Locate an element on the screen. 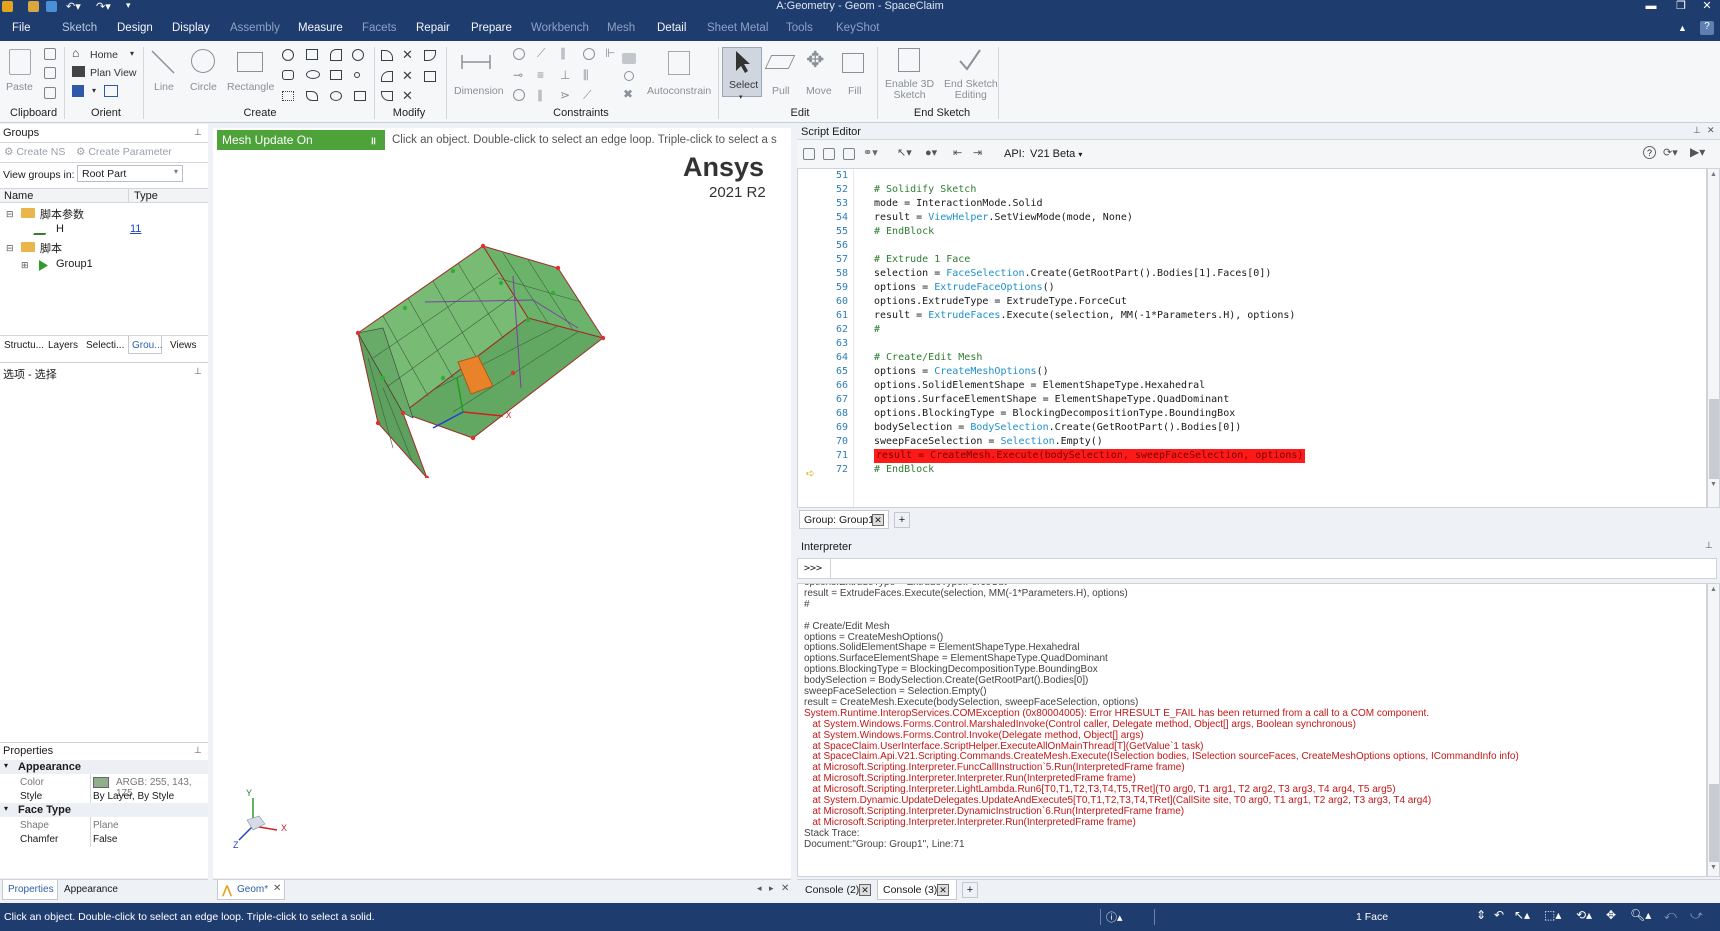 The height and width of the screenshot is (931, 1720). move-button: Move is located at coordinates (819, 91).